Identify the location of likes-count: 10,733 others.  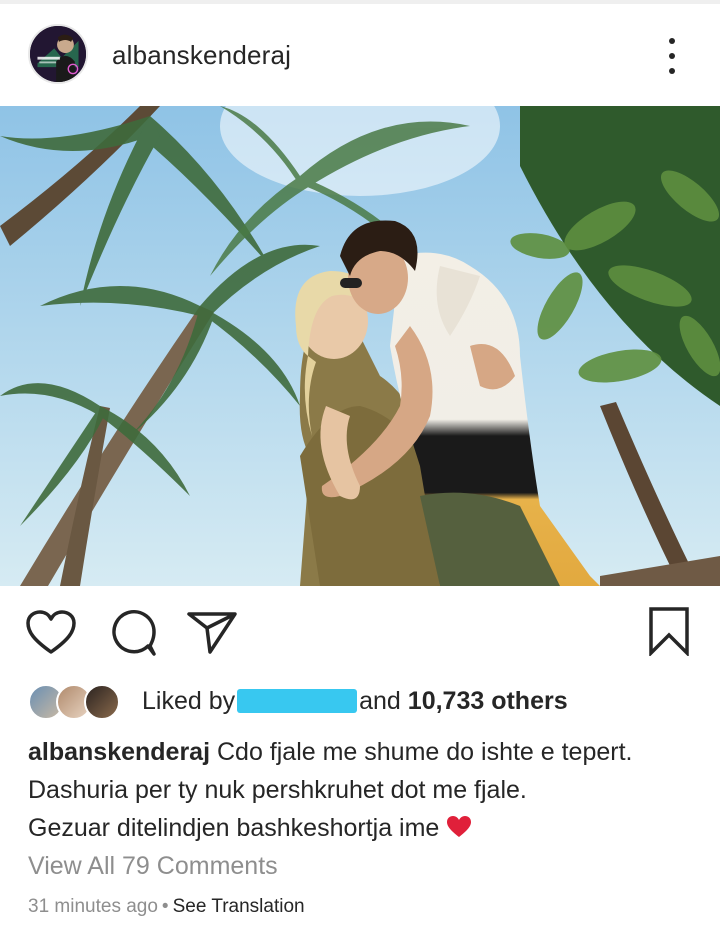
(488, 701).